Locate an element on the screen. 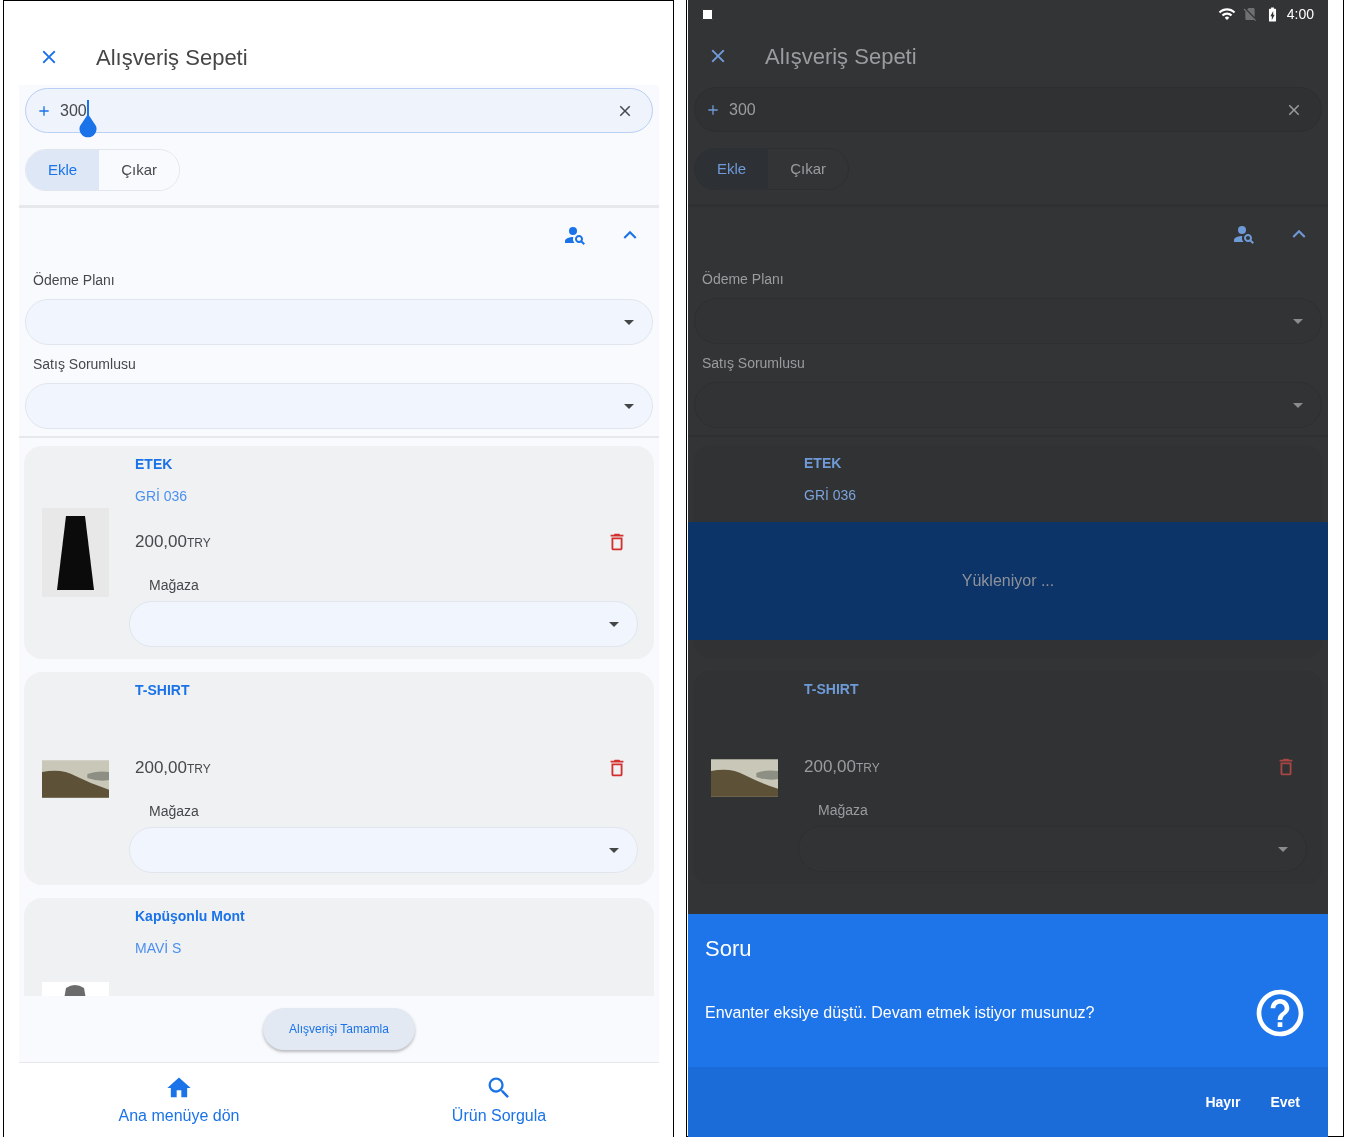  no-sim-icon is located at coordinates (1249, 14).